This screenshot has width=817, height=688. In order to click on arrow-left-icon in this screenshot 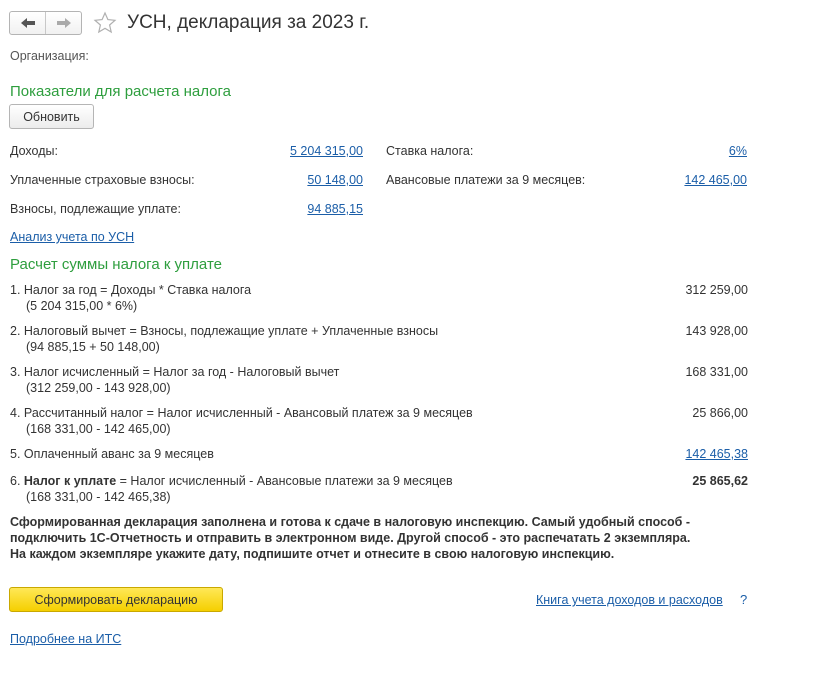, I will do `click(27, 23)`.